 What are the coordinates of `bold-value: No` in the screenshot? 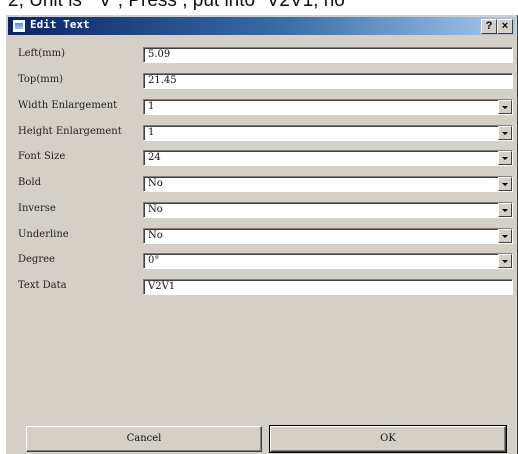 It's located at (155, 183).